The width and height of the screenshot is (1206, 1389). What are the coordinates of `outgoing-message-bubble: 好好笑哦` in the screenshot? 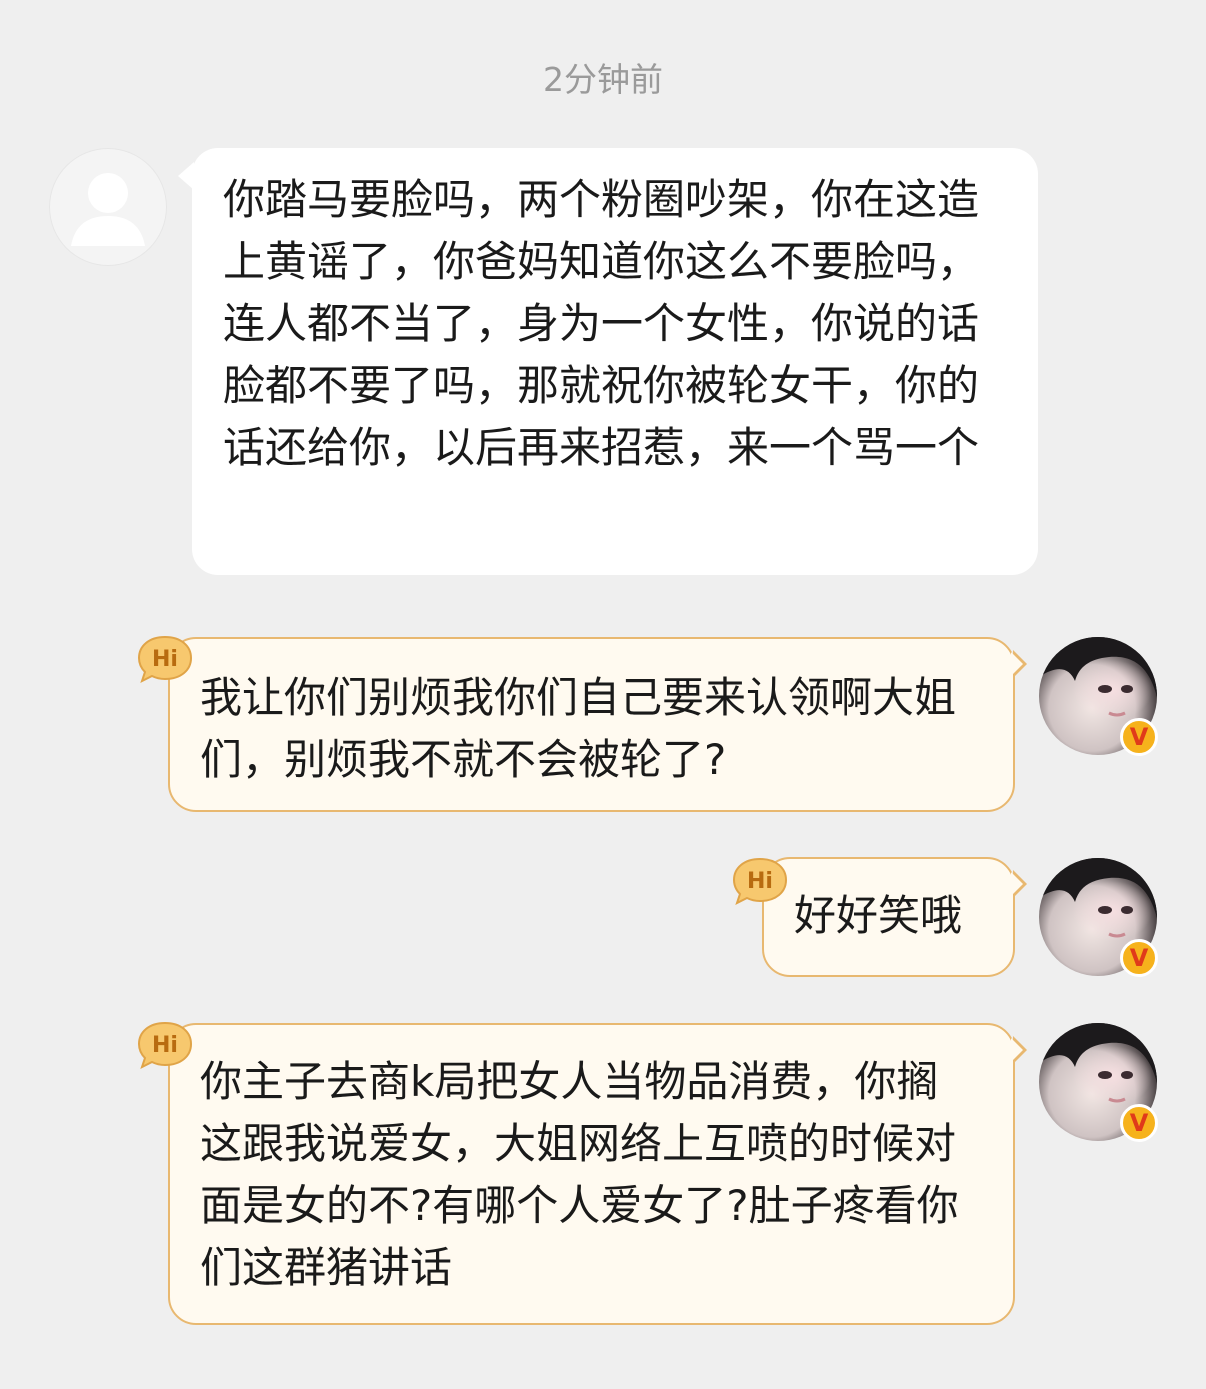 It's located at (888, 917).